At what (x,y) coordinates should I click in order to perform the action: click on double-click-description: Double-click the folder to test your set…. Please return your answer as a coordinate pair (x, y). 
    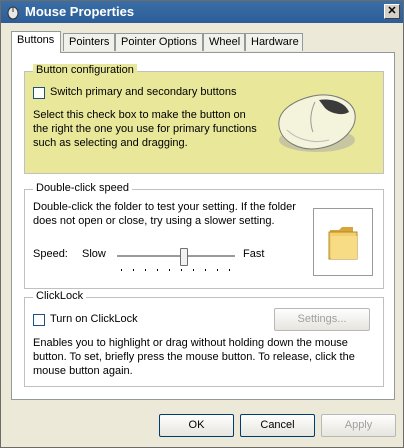
    Looking at the image, I should click on (164, 214).